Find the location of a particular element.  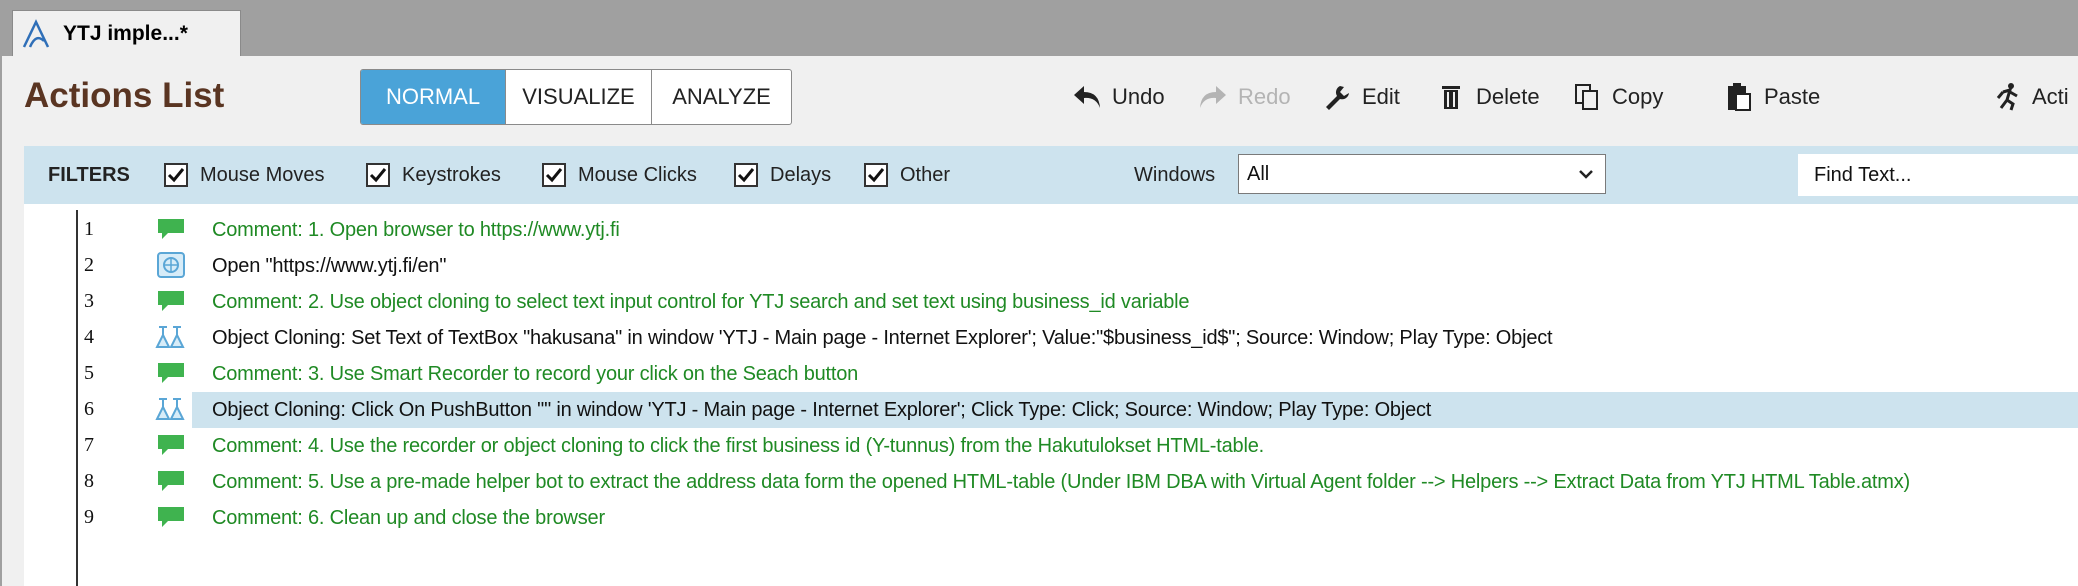

mode-normal-button: NORMAL is located at coordinates (433, 97).